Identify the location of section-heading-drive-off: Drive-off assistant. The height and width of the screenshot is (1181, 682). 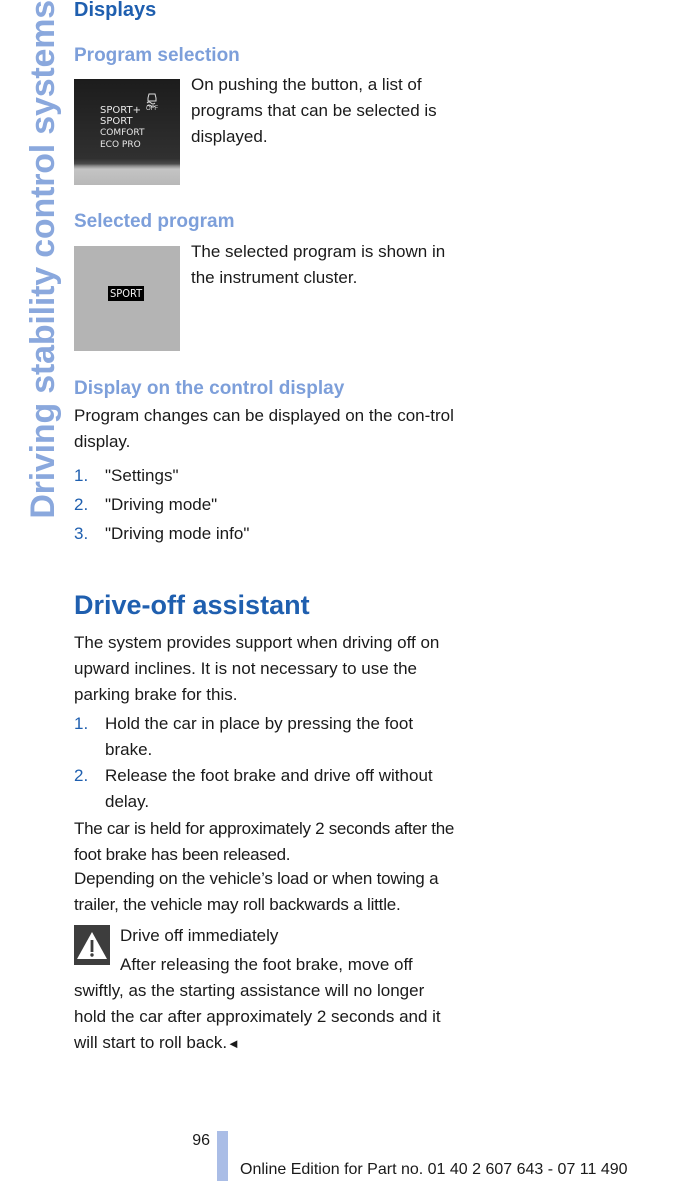
(192, 605).